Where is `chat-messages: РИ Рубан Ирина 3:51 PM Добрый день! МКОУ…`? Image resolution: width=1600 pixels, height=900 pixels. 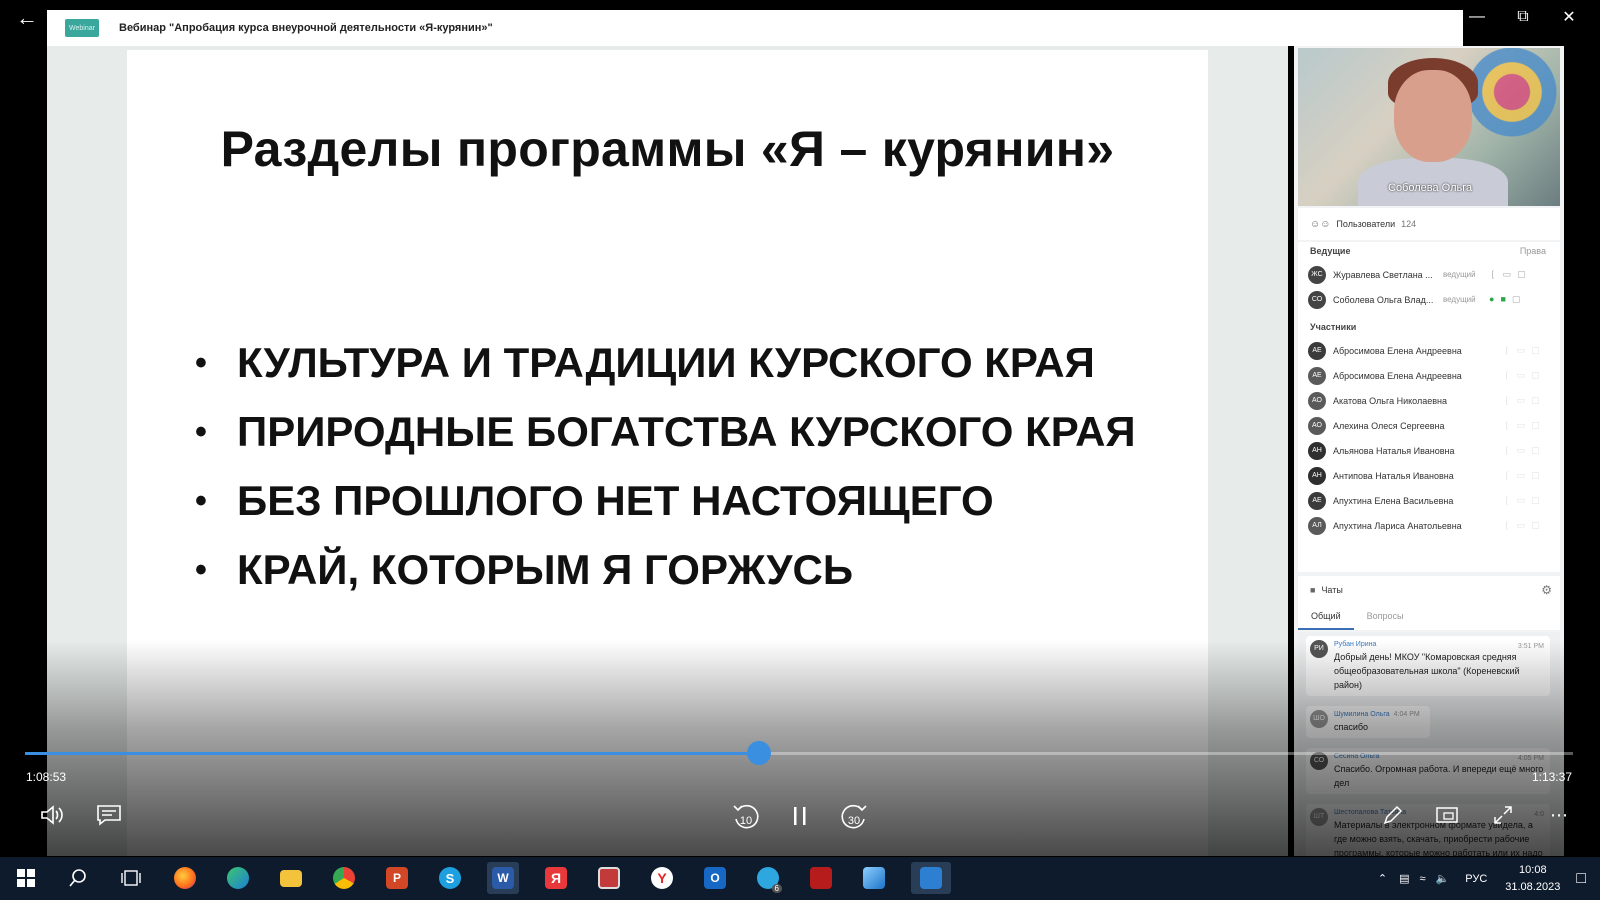 chat-messages: РИ Рубан Ирина 3:51 PM Добрый день! МКОУ… is located at coordinates (1429, 744).